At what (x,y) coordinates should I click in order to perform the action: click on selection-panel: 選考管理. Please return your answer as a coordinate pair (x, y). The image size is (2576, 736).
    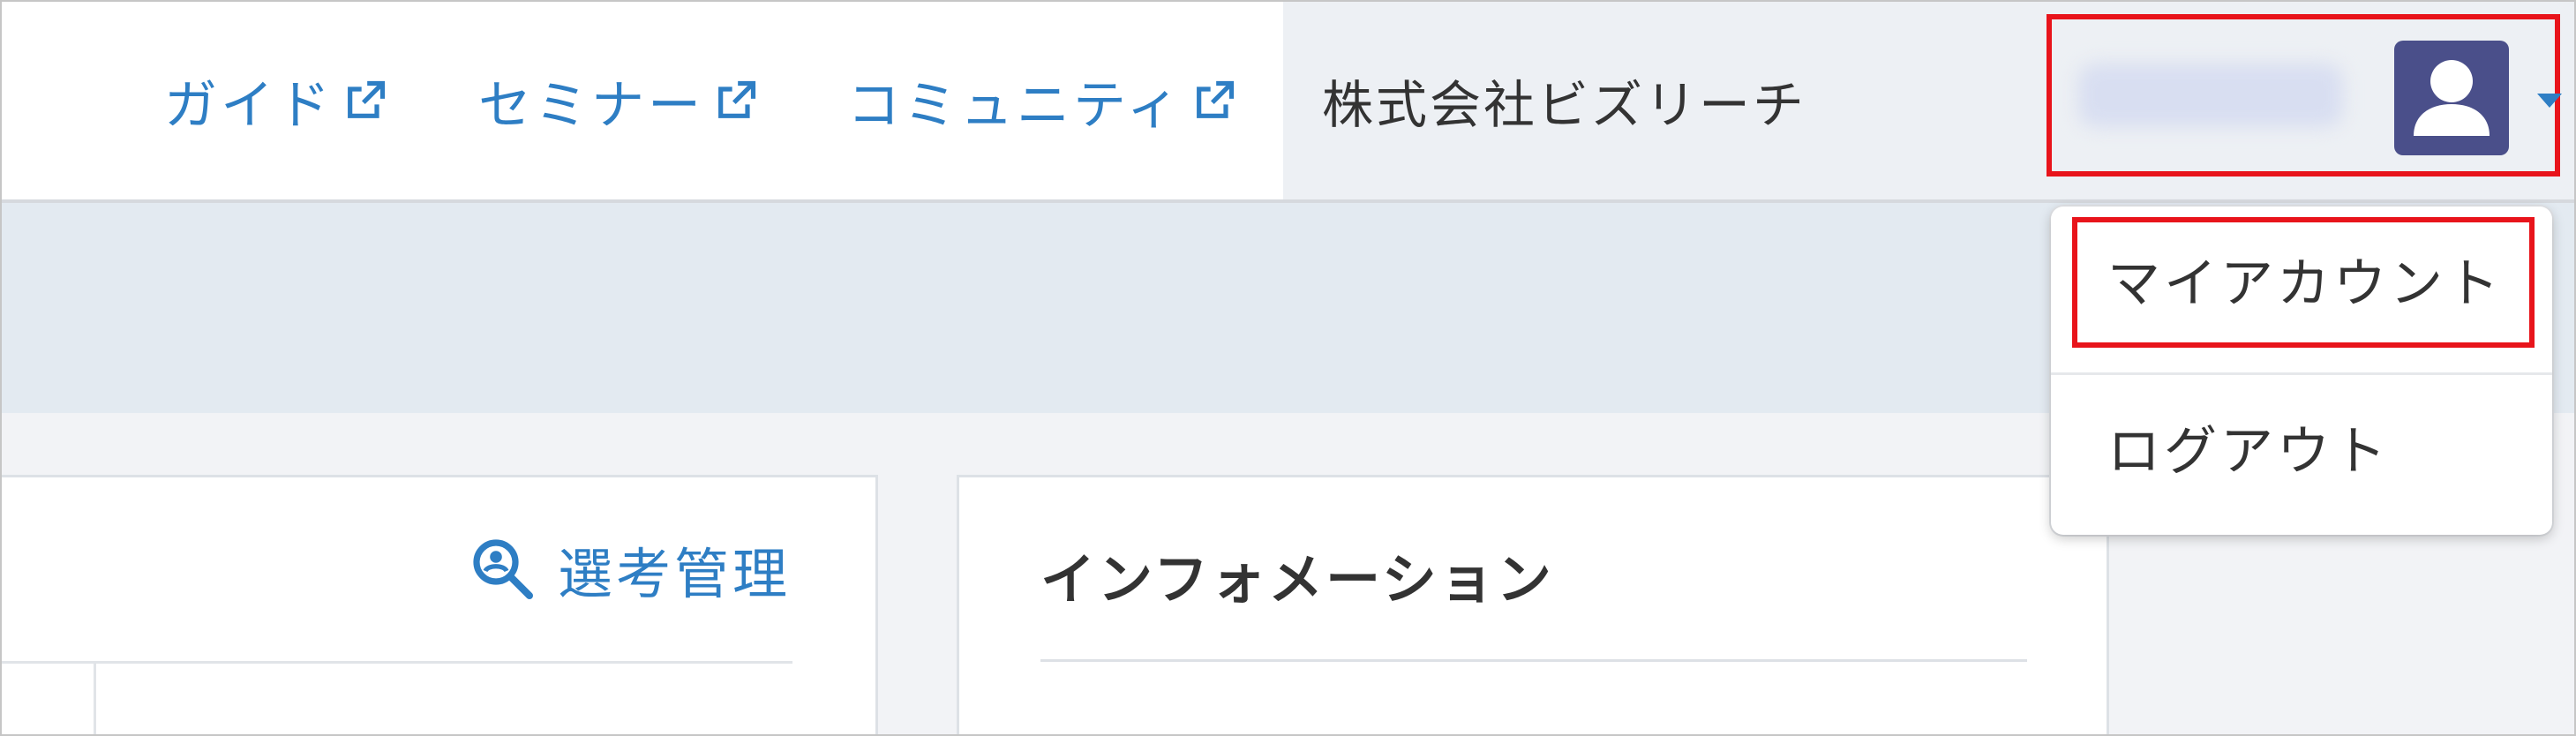
    Looking at the image, I should click on (440, 604).